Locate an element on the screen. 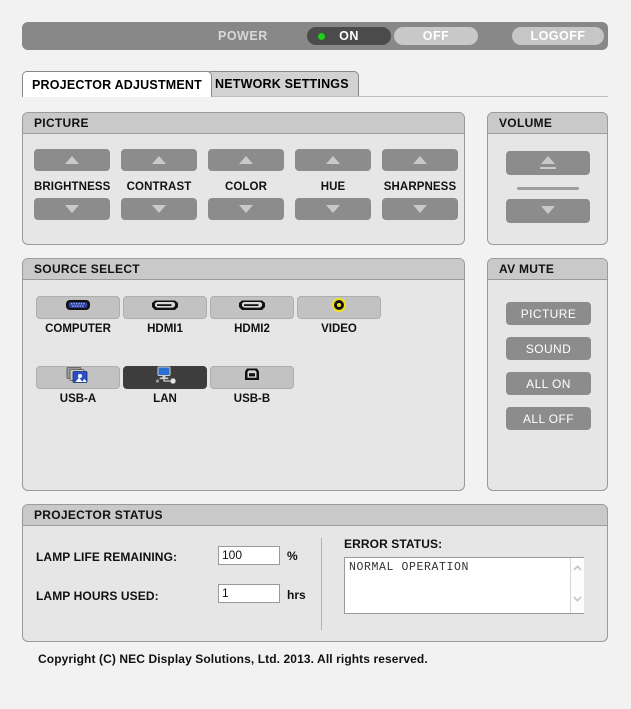 This screenshot has height=709, width=631. usb-b-port-icon is located at coordinates (252, 377).